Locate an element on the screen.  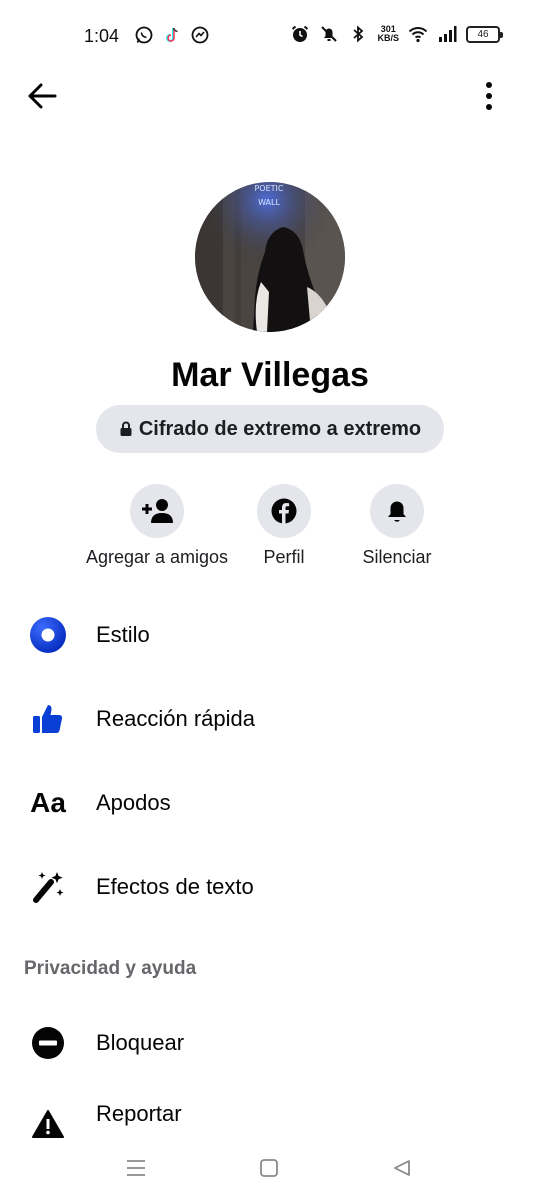
menu-item-nicknames: Aa Apodos is located at coordinates (270, 803).